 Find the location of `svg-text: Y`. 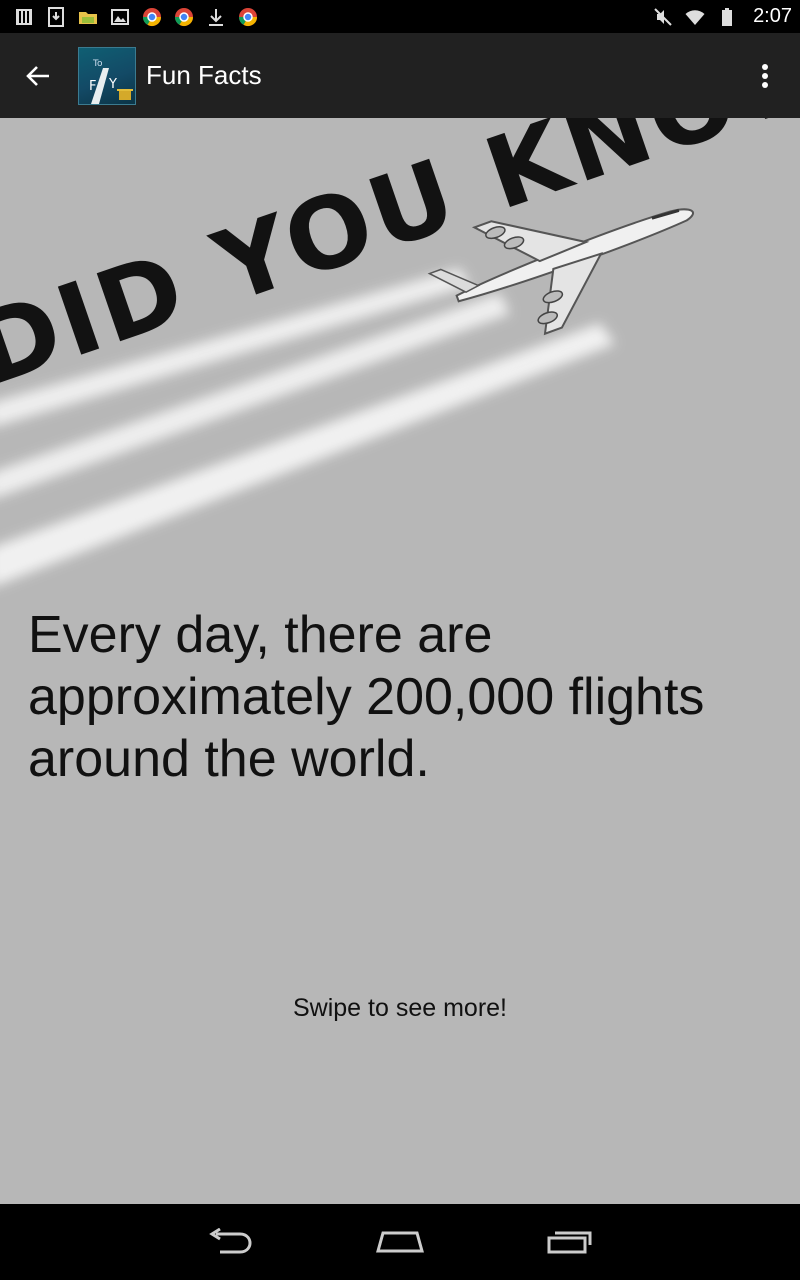

svg-text: Y is located at coordinates (112, 84).